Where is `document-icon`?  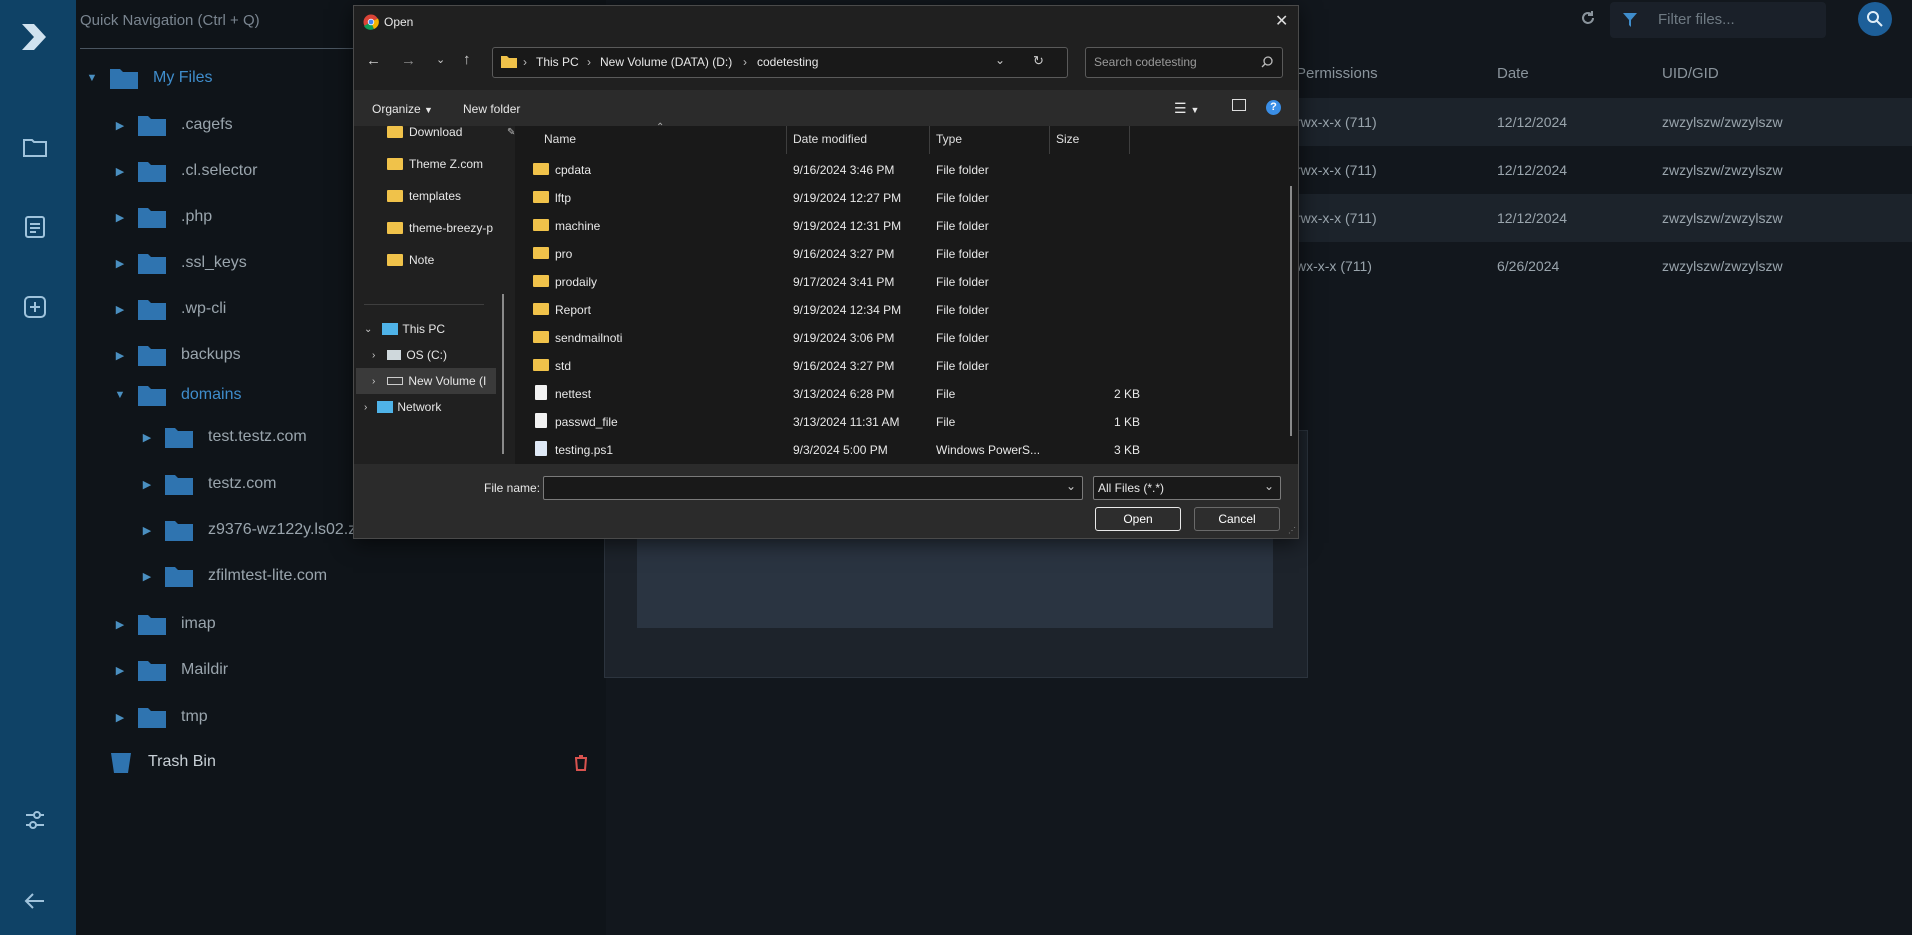 document-icon is located at coordinates (35, 227).